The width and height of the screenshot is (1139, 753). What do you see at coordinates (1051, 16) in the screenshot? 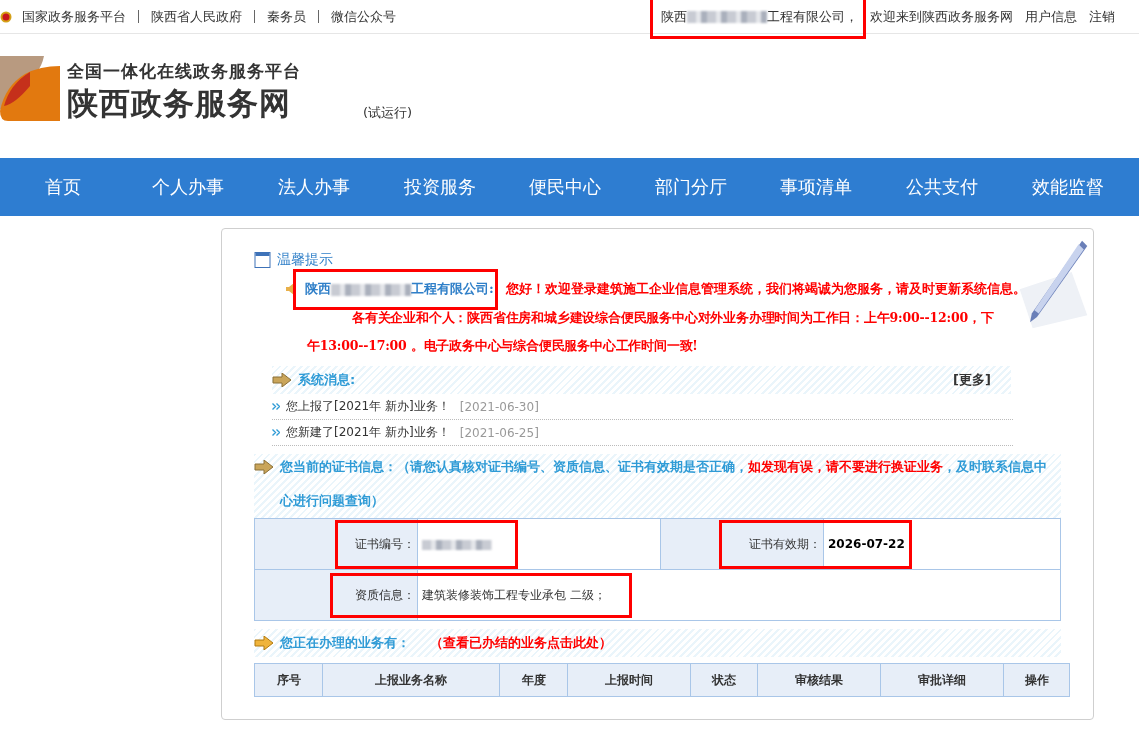
I see `user-link: 用户信息` at bounding box center [1051, 16].